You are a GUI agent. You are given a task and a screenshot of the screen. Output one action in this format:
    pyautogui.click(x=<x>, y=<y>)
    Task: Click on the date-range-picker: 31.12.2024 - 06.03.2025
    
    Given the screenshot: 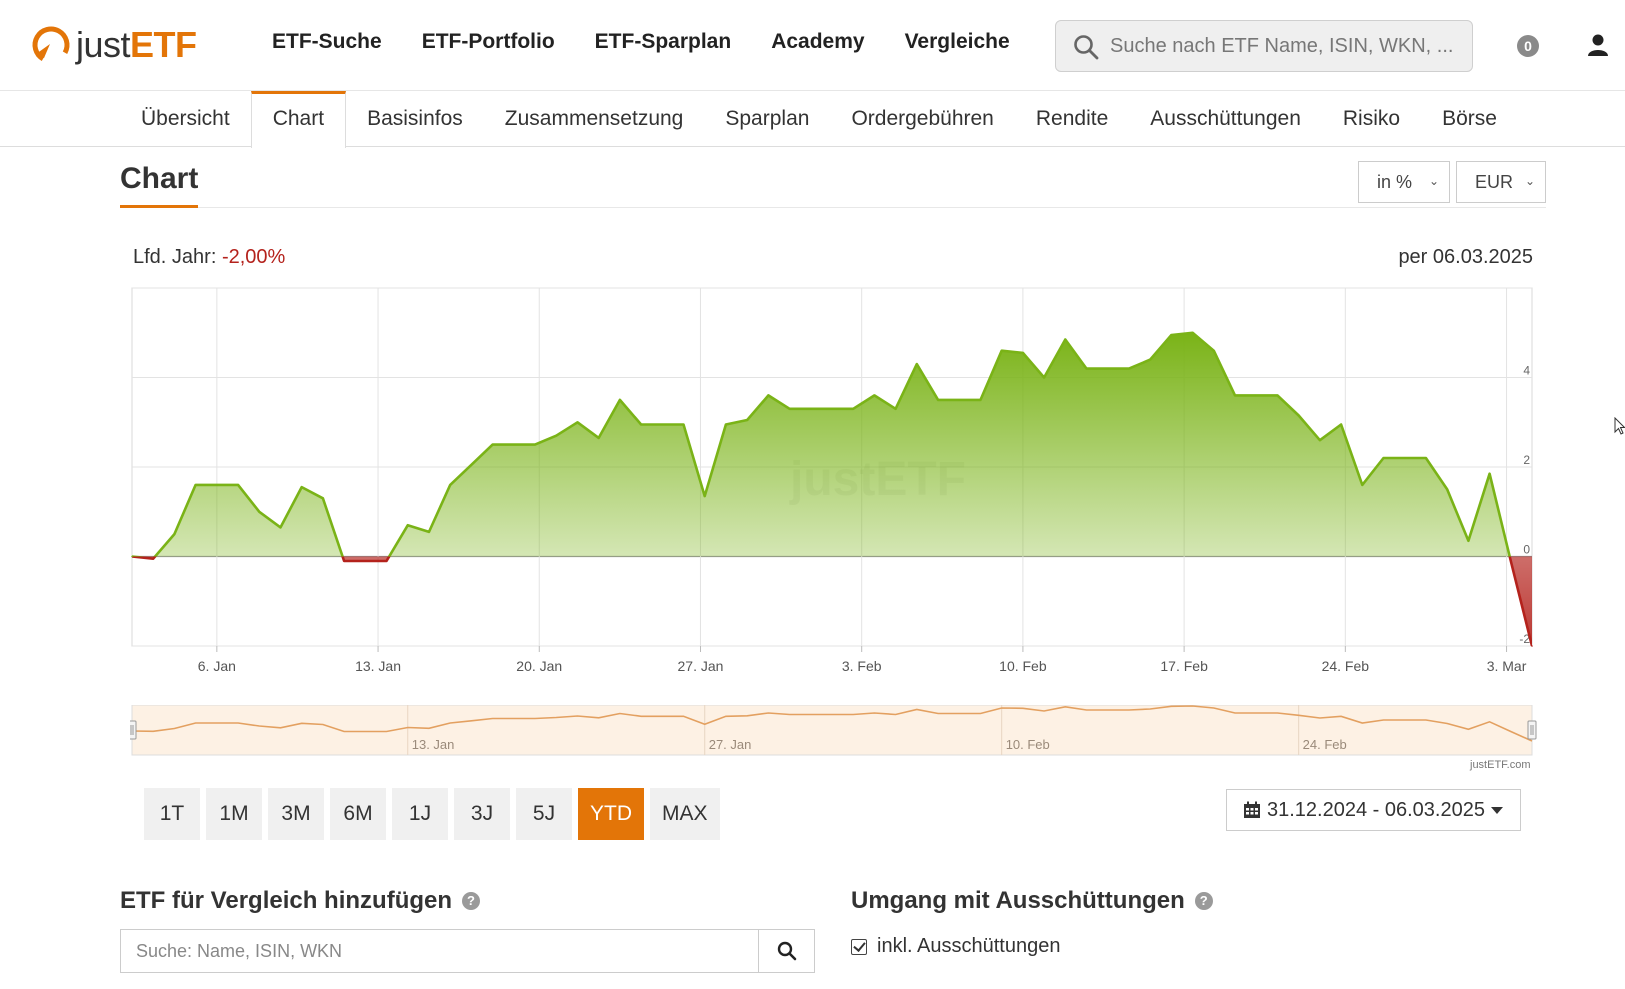 What is the action you would take?
    pyautogui.click(x=1373, y=810)
    